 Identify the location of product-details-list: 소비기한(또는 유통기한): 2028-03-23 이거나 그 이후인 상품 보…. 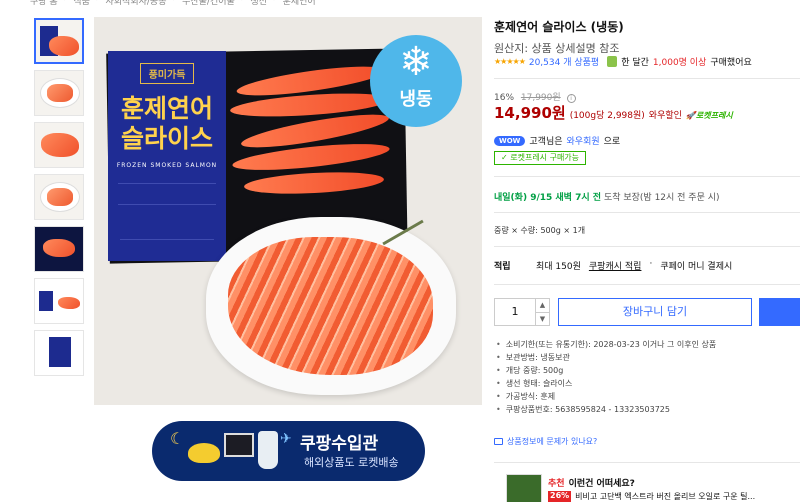
(606, 377).